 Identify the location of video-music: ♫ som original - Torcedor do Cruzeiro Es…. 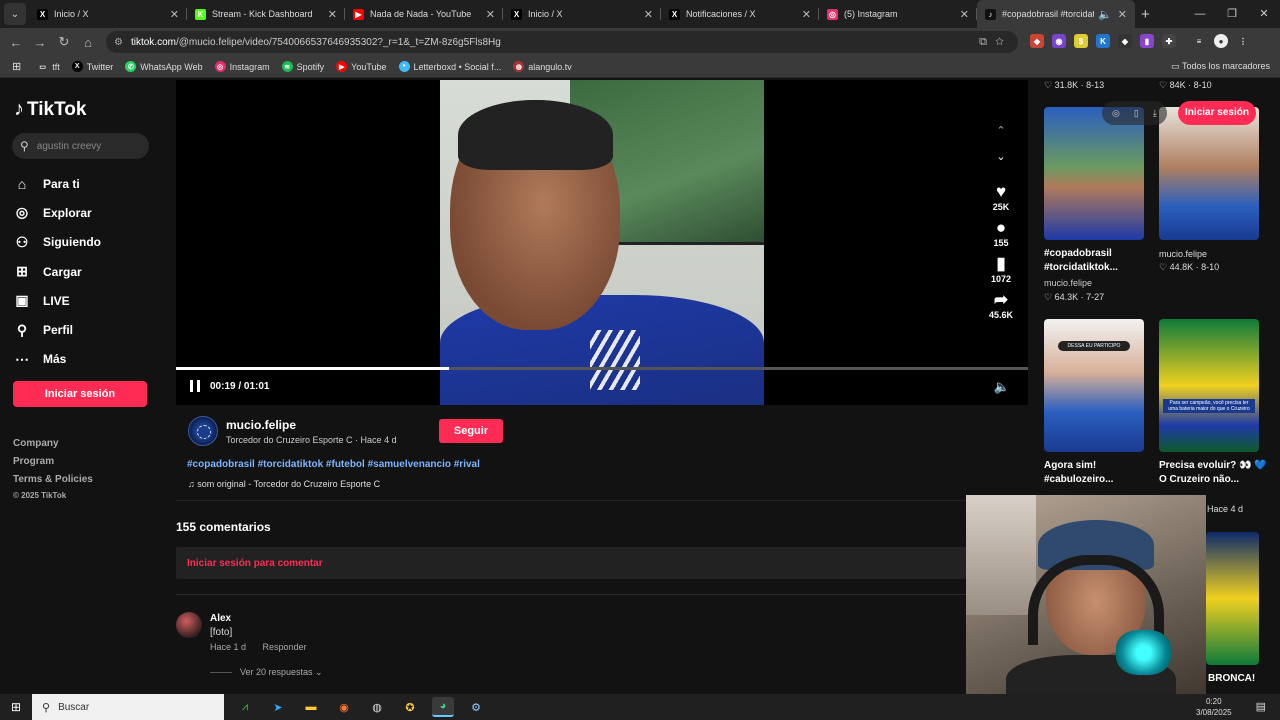
(284, 484).